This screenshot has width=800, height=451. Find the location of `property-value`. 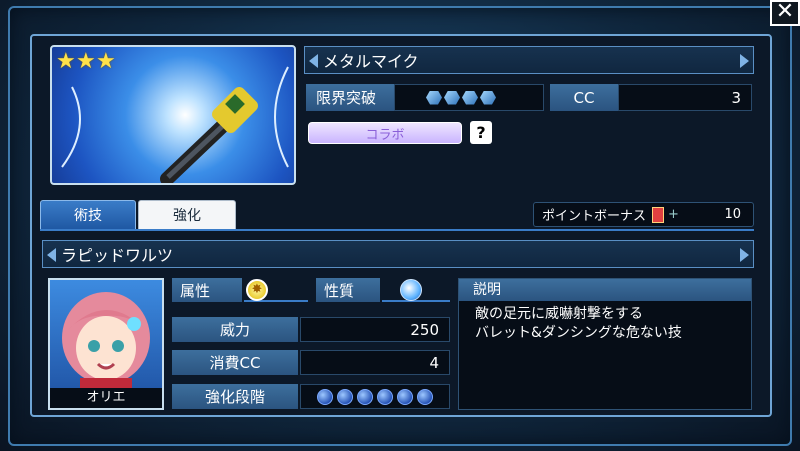

property-value is located at coordinates (416, 290).